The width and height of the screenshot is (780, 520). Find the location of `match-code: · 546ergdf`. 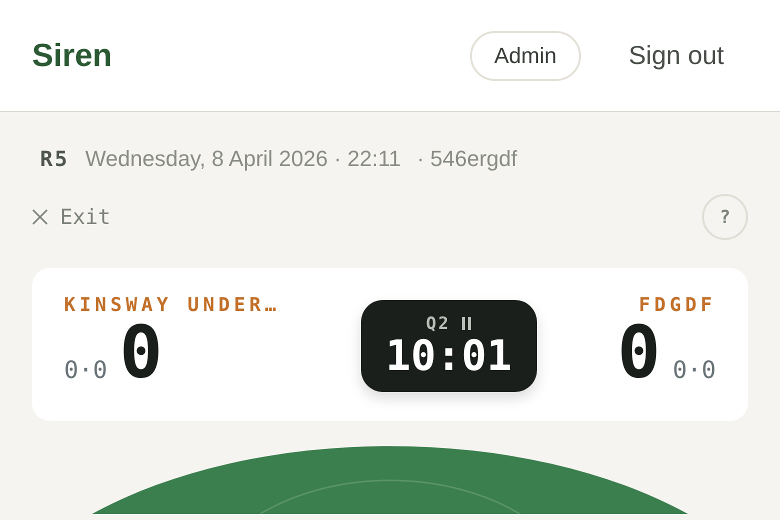

match-code: · 546ergdf is located at coordinates (467, 159).